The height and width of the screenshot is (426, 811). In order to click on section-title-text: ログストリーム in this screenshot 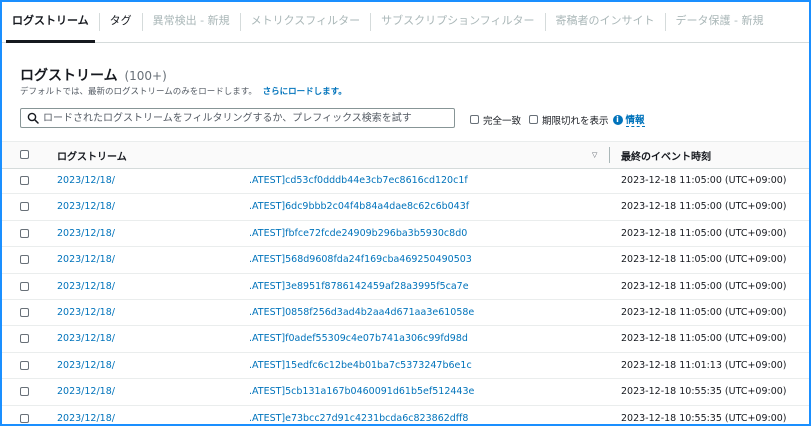, I will do `click(69, 76)`.